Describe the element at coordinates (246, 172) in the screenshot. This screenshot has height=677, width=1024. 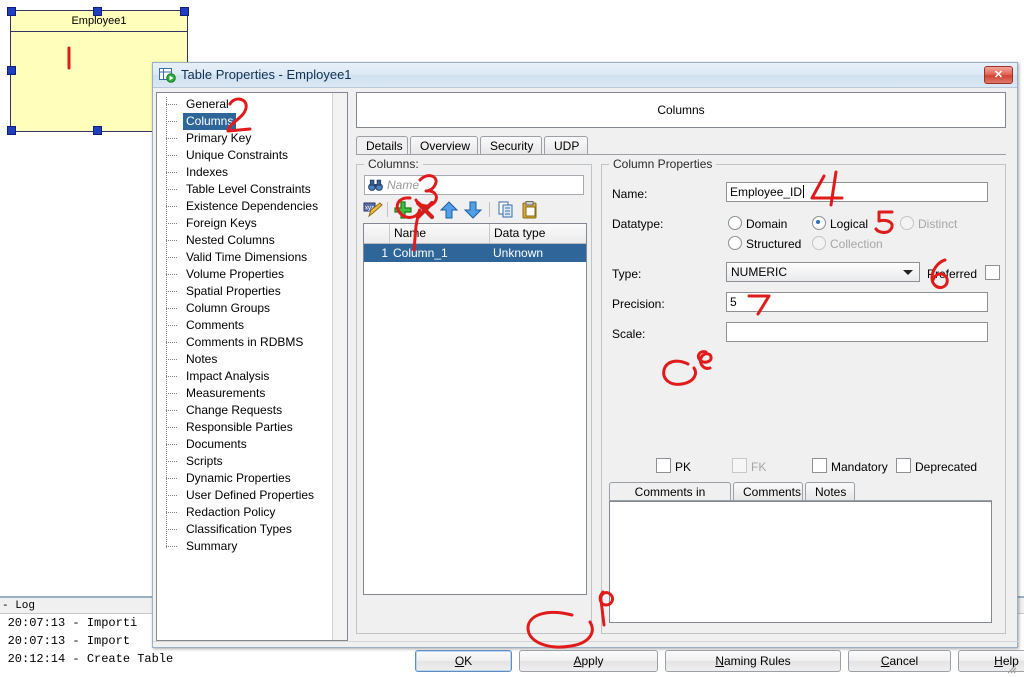
I see `sidebar-item-indexes: Indexes` at that location.